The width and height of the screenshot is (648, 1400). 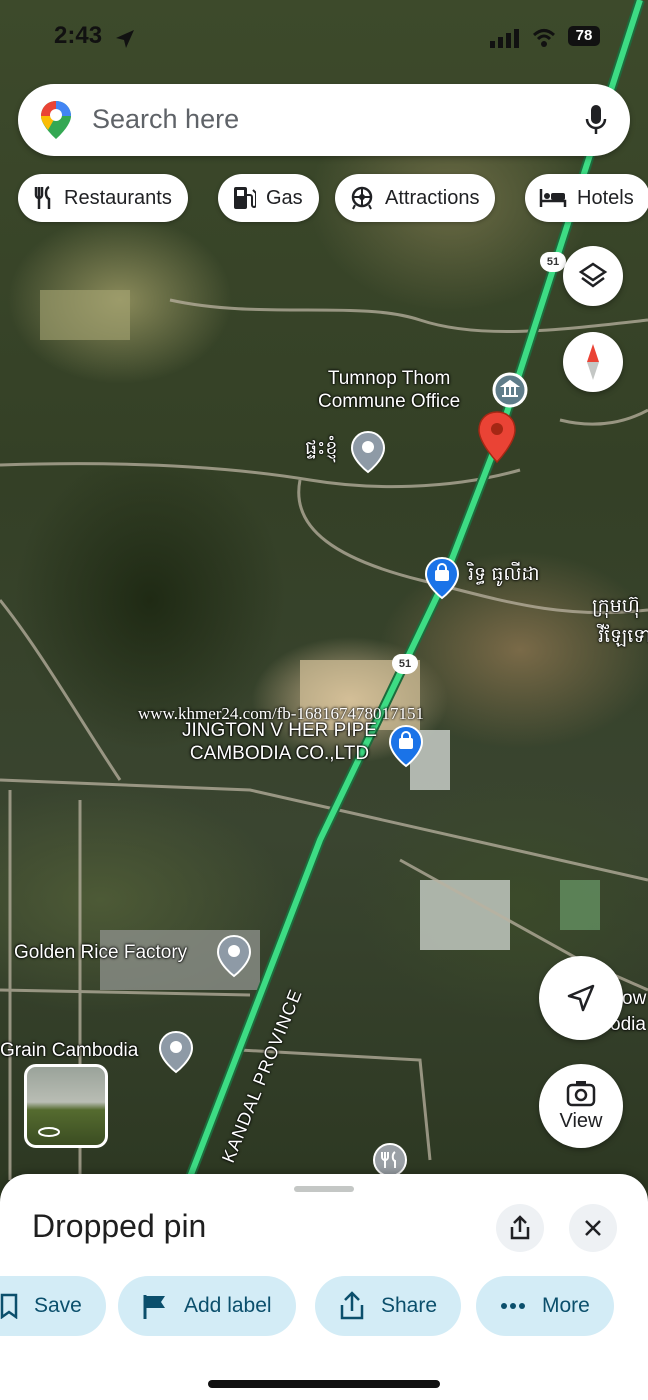 I want to click on place-poi-icon, so click(x=368, y=452).